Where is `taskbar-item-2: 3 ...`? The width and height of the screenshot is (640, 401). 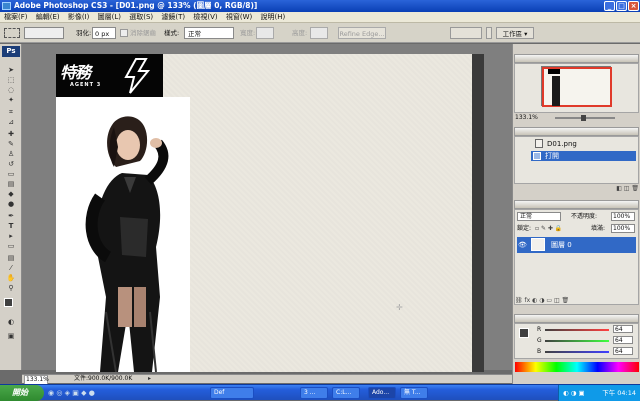 taskbar-item-2: 3 ... is located at coordinates (314, 393).